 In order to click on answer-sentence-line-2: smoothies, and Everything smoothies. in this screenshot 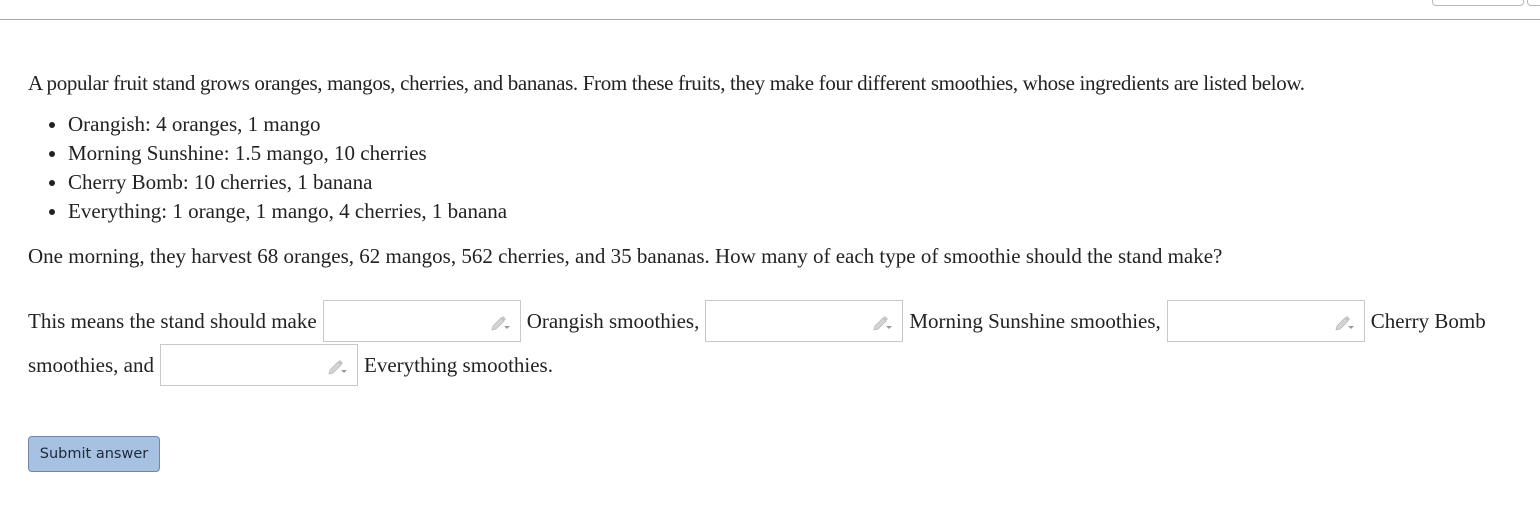, I will do `click(290, 365)`.